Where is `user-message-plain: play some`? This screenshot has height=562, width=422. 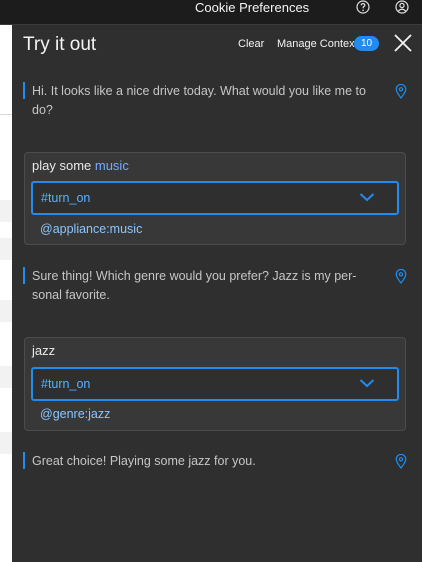 user-message-plain: play some is located at coordinates (63, 165).